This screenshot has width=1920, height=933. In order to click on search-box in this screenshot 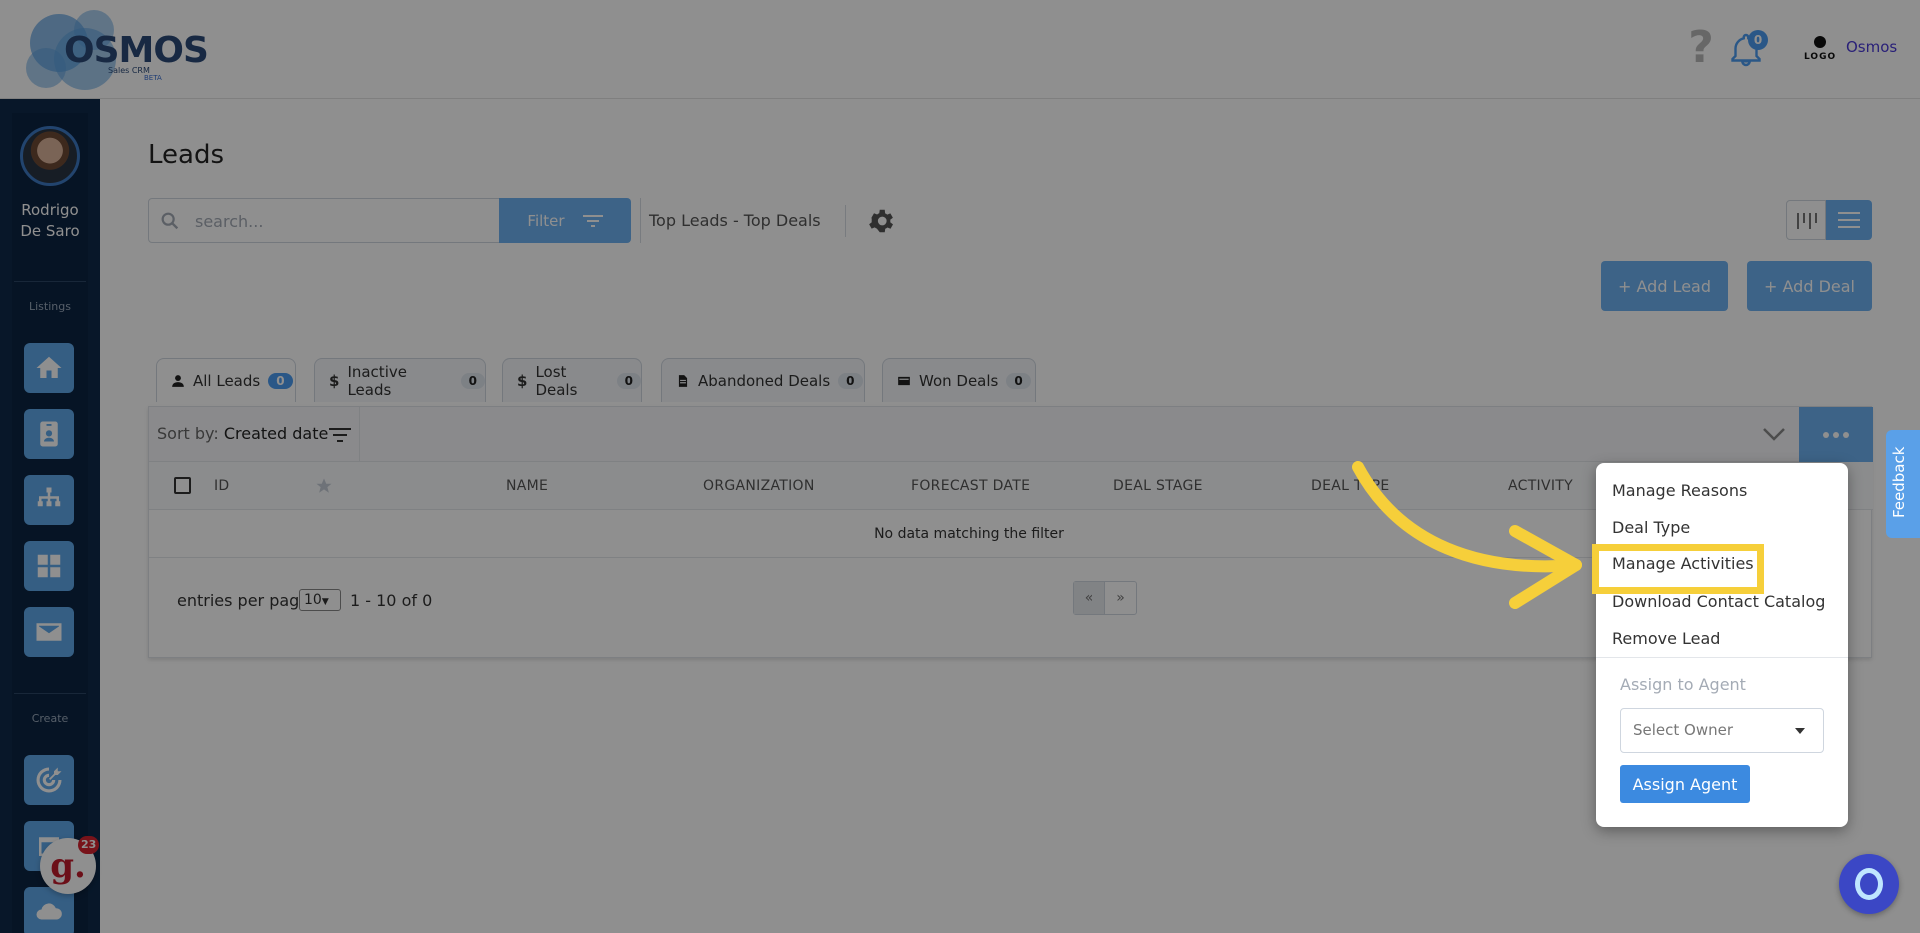, I will do `click(324, 220)`.